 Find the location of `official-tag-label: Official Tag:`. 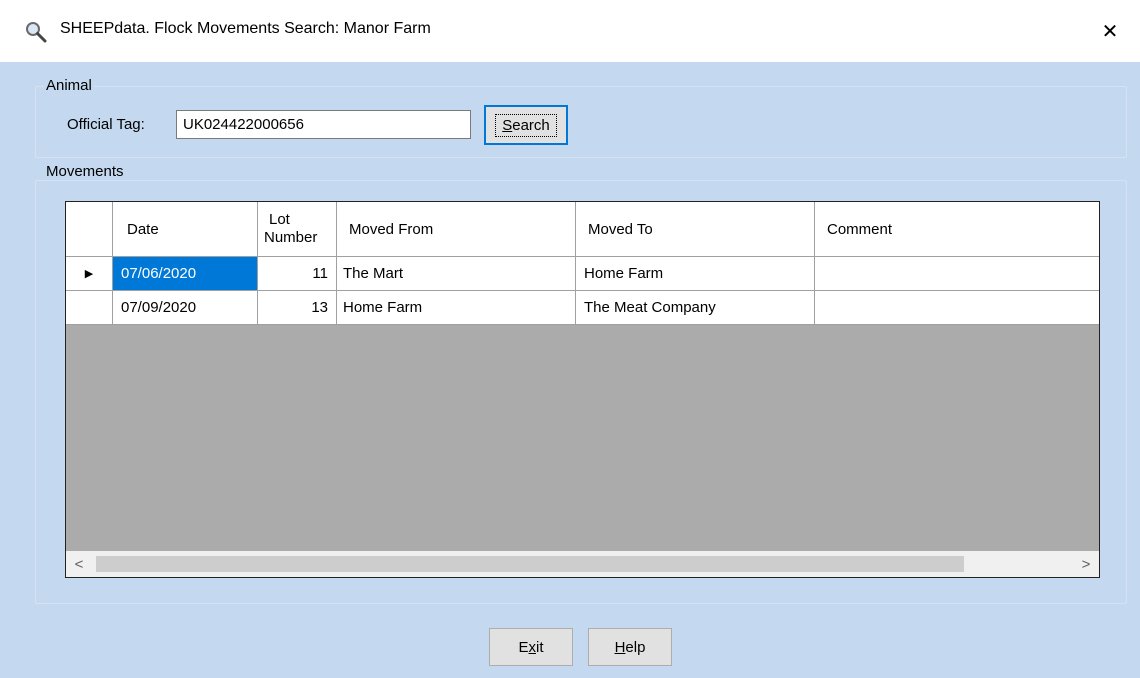

official-tag-label: Official Tag: is located at coordinates (106, 124).